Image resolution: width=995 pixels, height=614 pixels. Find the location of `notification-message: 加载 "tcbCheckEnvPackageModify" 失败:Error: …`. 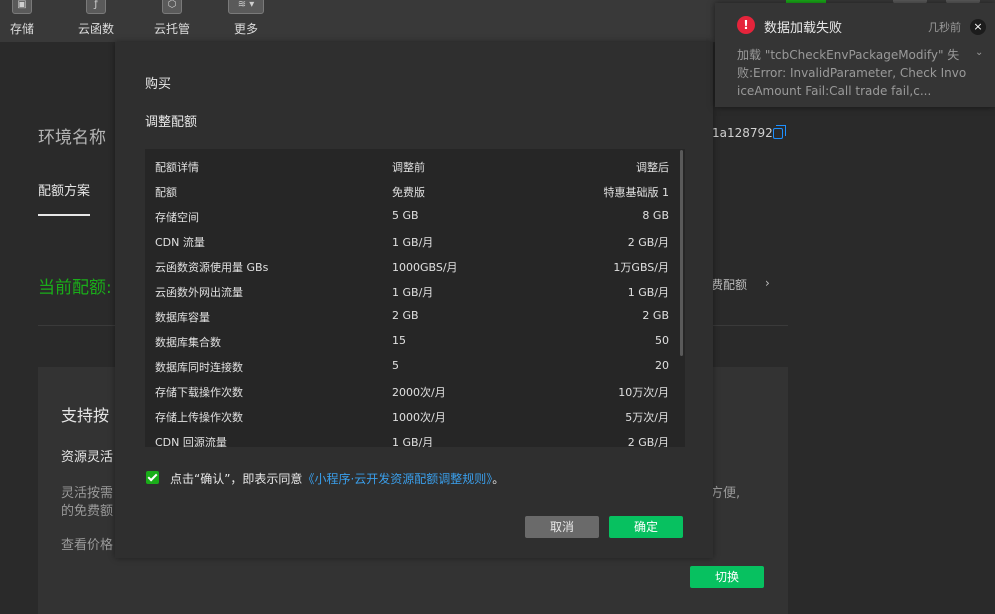

notification-message: 加载 "tcbCheckEnvPackageModify" 失败:Error: … is located at coordinates (852, 73).